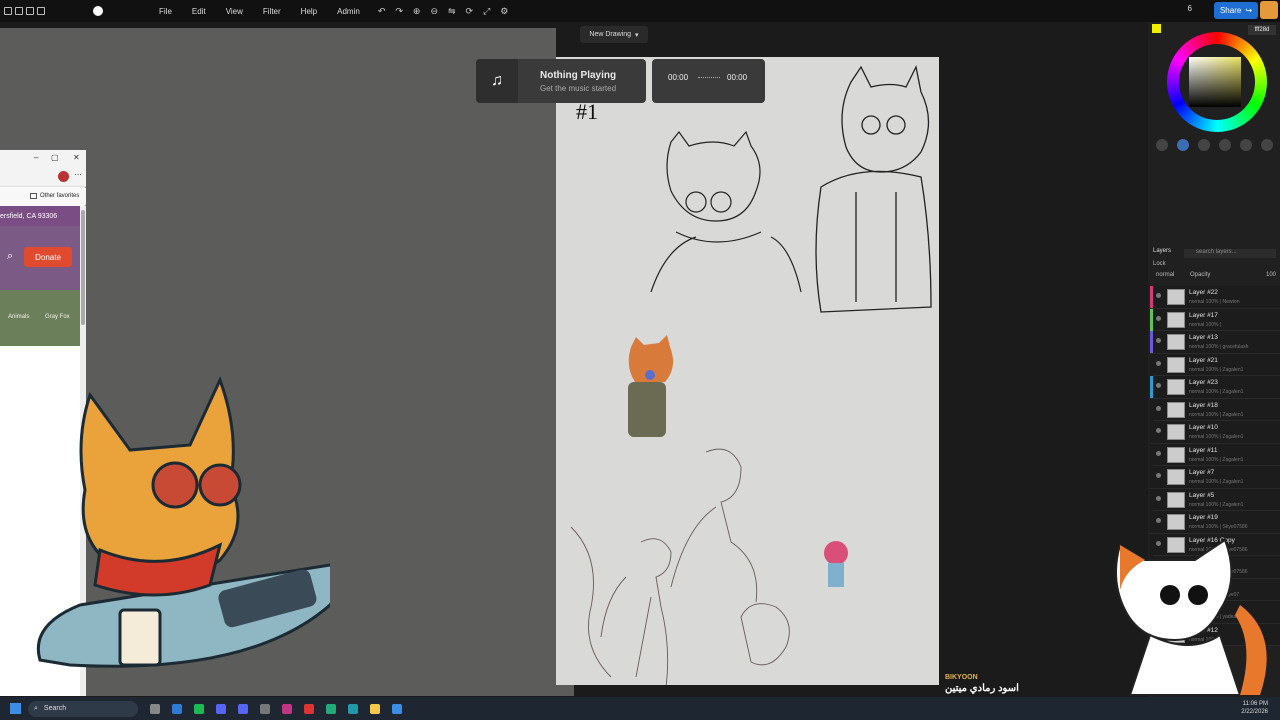 The width and height of the screenshot is (1280, 720). What do you see at coordinates (486, 11) in the screenshot?
I see `fullscreen-icon: ⤢` at bounding box center [486, 11].